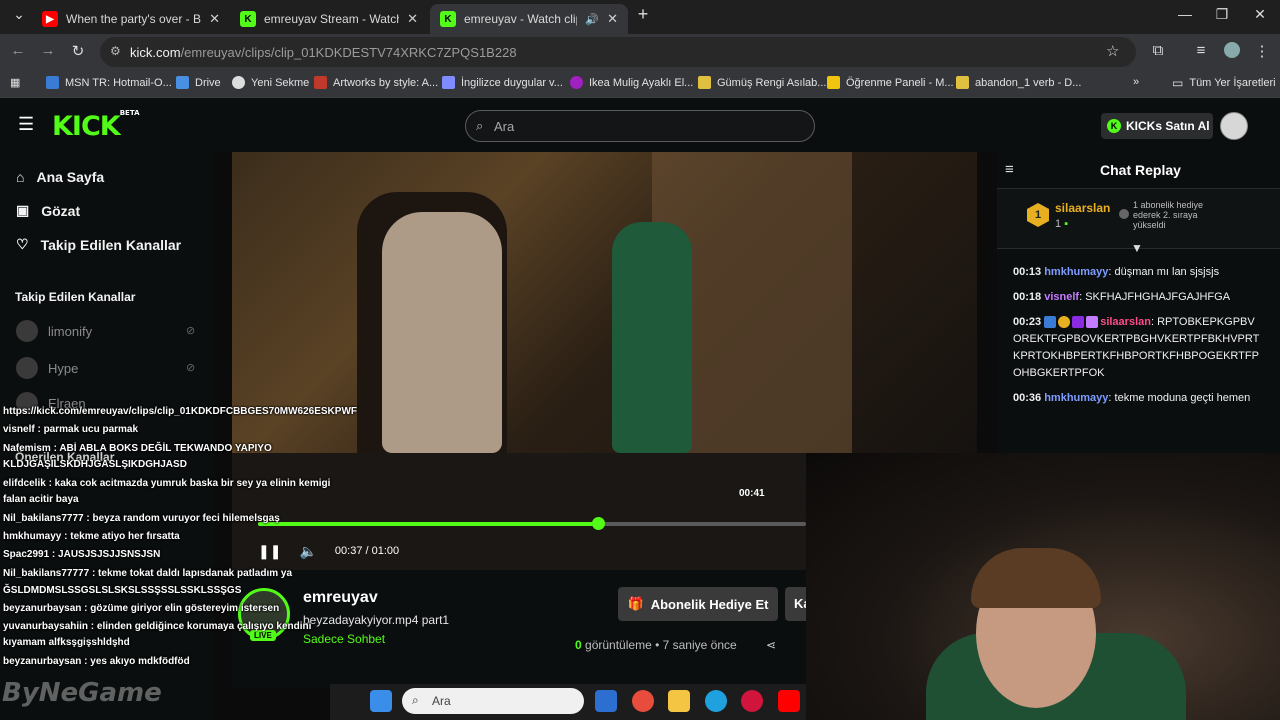 The height and width of the screenshot is (720, 1280). Describe the element at coordinates (1234, 126) in the screenshot. I see `user-avatar` at that location.